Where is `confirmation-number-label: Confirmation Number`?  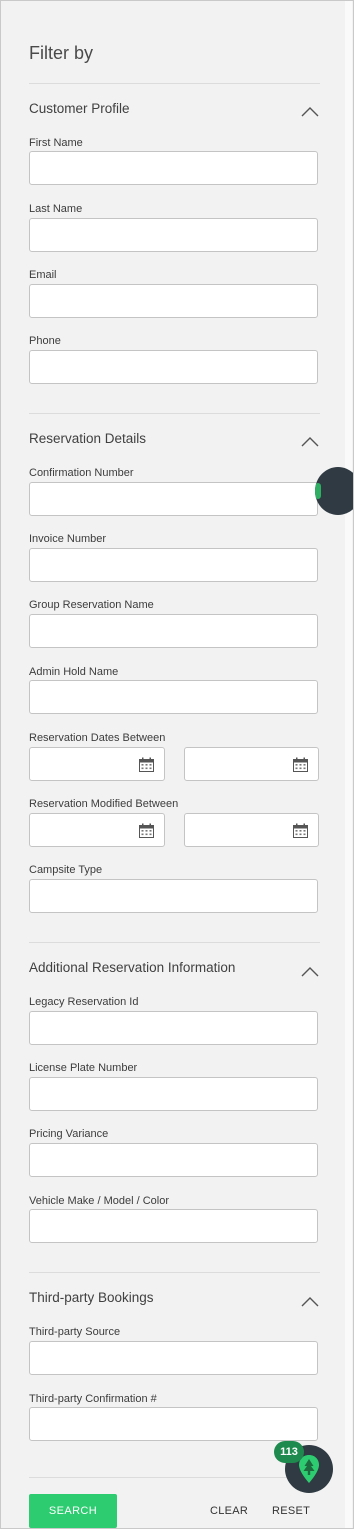 confirmation-number-label: Confirmation Number is located at coordinates (81, 473).